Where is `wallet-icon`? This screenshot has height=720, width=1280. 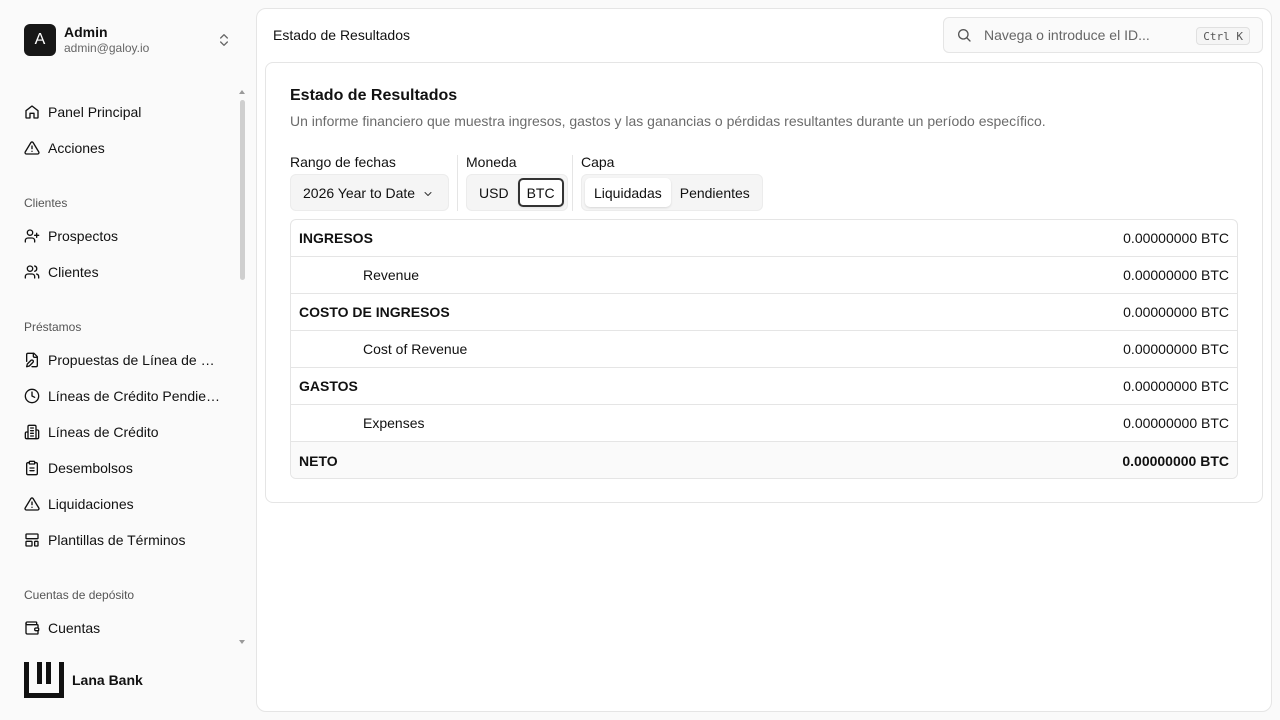
wallet-icon is located at coordinates (32, 628).